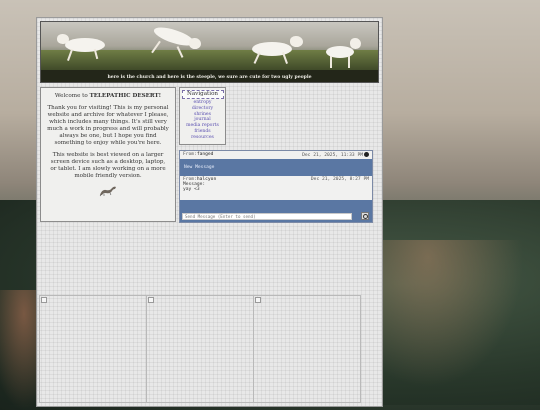 The height and width of the screenshot is (410, 540). Describe the element at coordinates (335, 155) in the screenshot. I see `message-timestamp: Dec 21, 2025, 11:33 PM` at that location.